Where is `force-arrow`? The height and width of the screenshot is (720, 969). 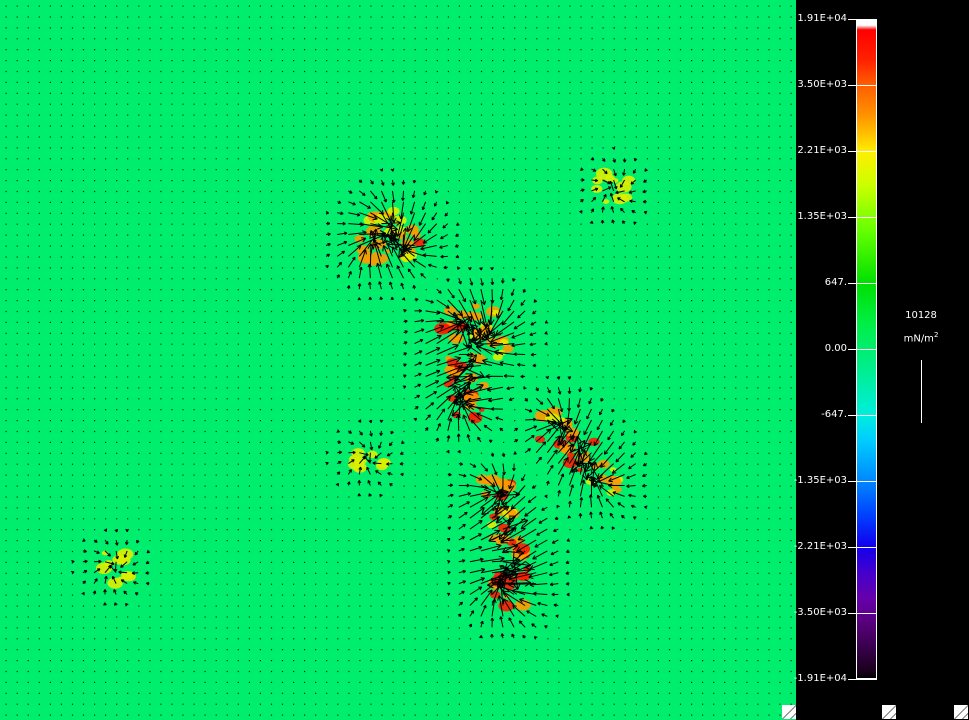
force-arrow is located at coordinates (432, 228).